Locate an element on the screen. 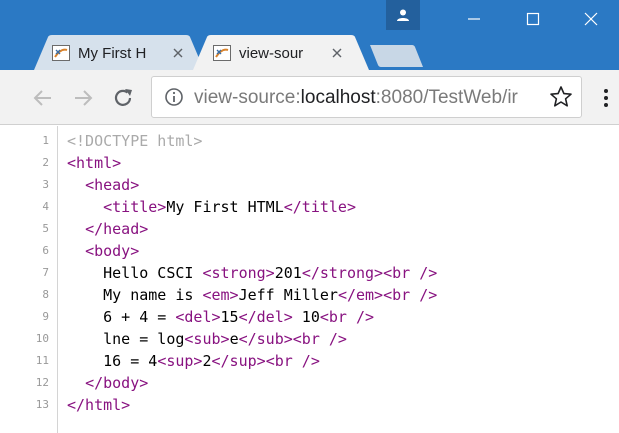 The image size is (619, 433). minimize-button is located at coordinates (474, 19).